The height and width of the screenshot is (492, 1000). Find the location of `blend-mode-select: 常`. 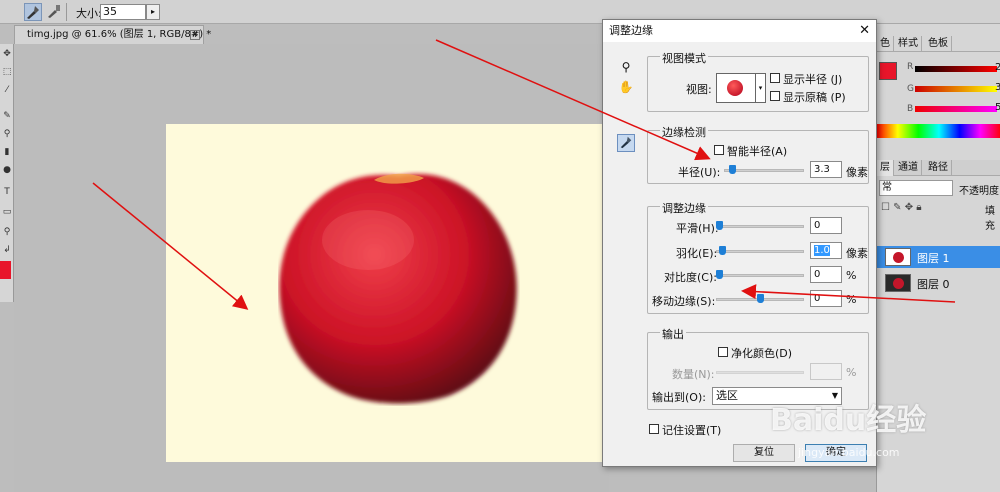

blend-mode-select: 常 is located at coordinates (916, 188).